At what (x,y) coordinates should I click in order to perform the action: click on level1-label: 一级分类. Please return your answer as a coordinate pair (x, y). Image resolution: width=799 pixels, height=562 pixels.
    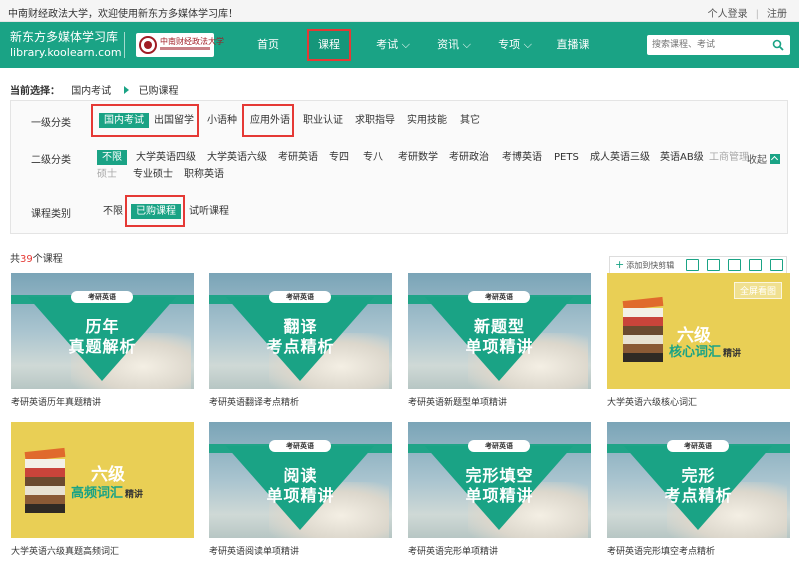
    Looking at the image, I should click on (51, 123).